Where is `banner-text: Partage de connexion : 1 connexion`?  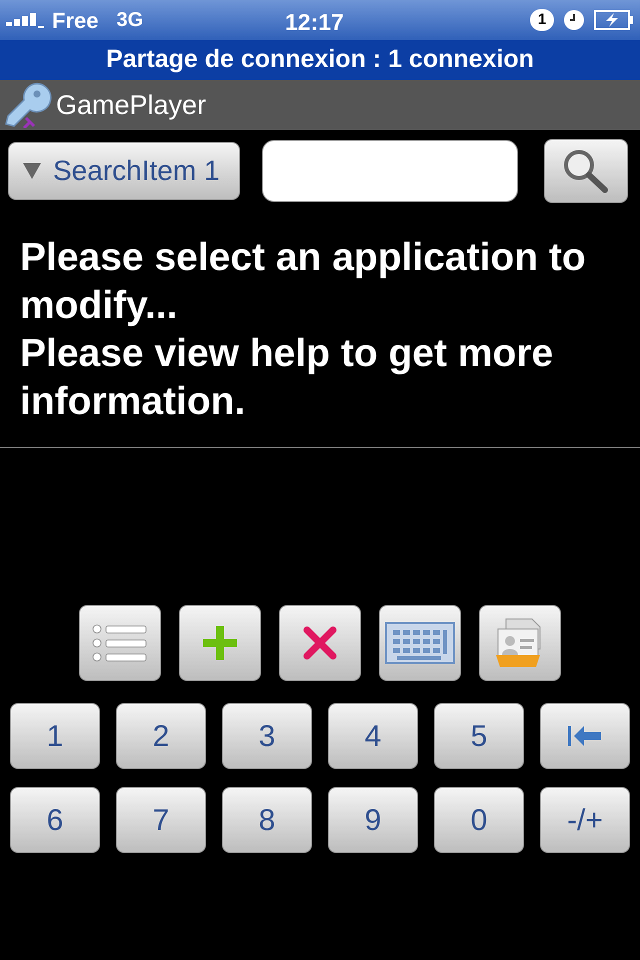
banner-text: Partage de connexion : 1 connexion is located at coordinates (320, 60).